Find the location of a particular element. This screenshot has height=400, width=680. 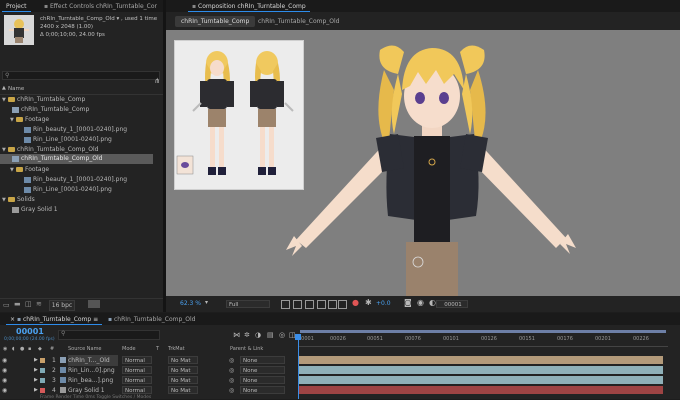

tab-underline is located at coordinates (16, 11).